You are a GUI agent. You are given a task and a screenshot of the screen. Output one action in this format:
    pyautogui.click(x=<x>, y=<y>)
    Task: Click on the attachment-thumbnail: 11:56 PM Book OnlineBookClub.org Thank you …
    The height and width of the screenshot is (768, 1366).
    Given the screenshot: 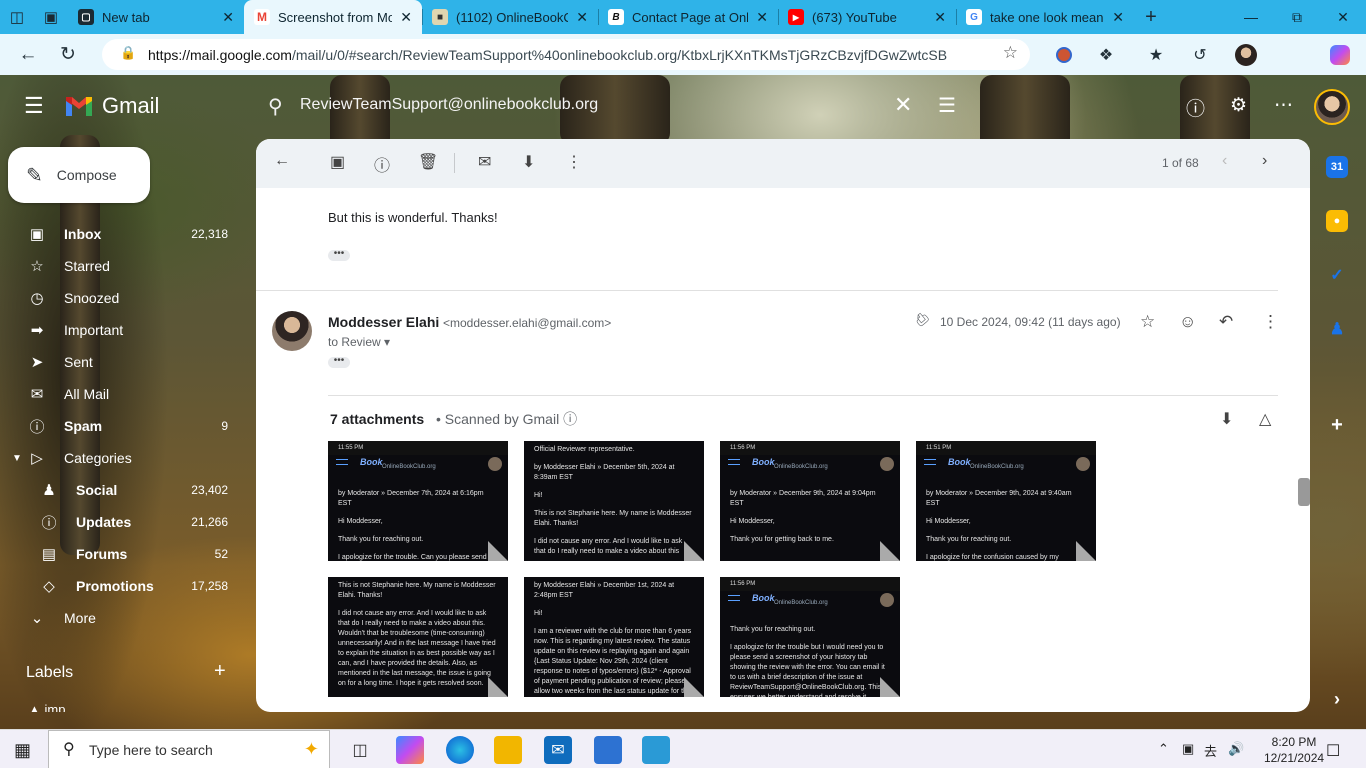 What is the action you would take?
    pyautogui.click(x=810, y=637)
    